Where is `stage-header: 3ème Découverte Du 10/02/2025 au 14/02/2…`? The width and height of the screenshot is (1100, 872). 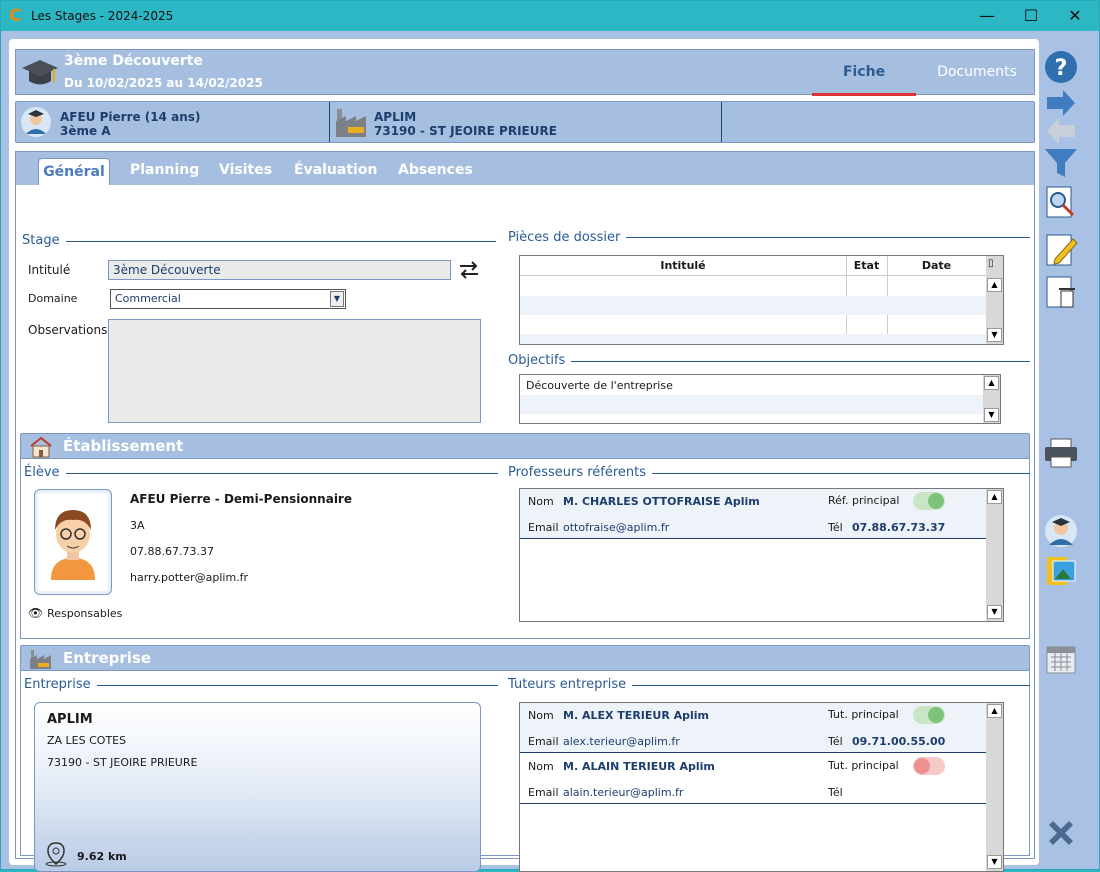
stage-header: 3ème Découverte Du 10/02/2025 au 14/02/2… is located at coordinates (525, 72).